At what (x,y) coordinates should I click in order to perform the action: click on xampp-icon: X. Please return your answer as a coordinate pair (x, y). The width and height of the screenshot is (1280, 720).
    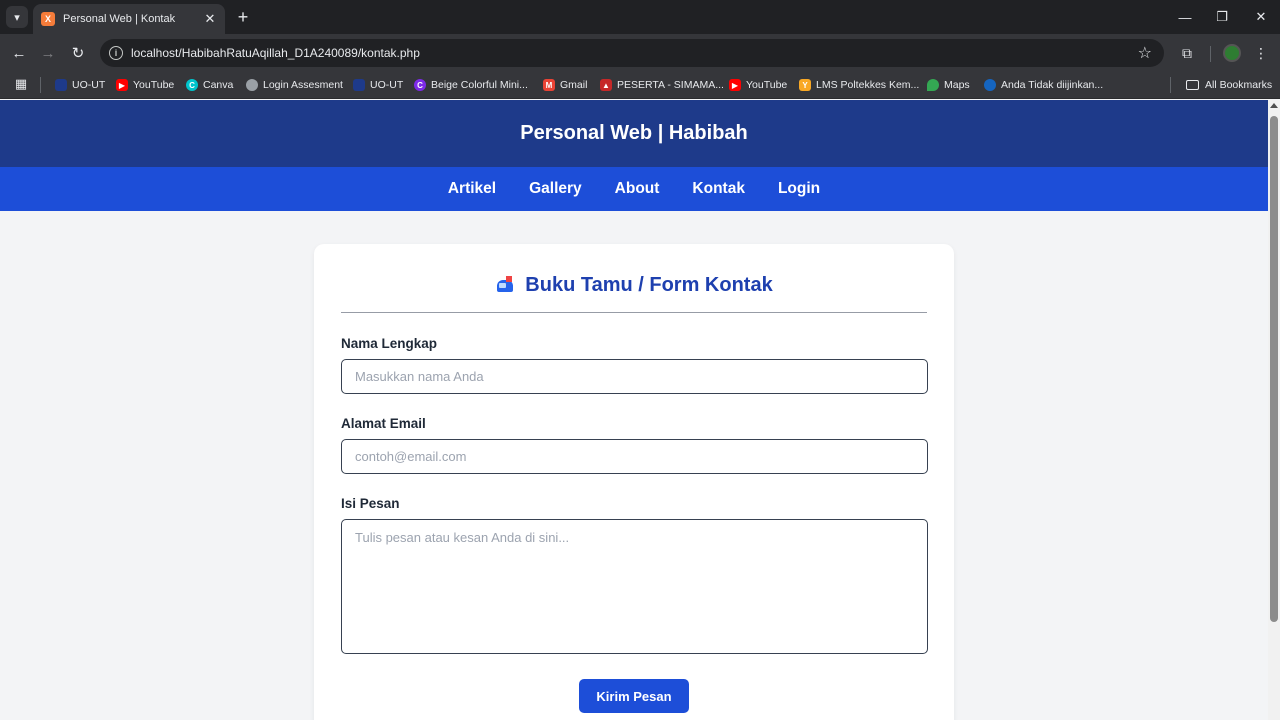
    Looking at the image, I should click on (48, 19).